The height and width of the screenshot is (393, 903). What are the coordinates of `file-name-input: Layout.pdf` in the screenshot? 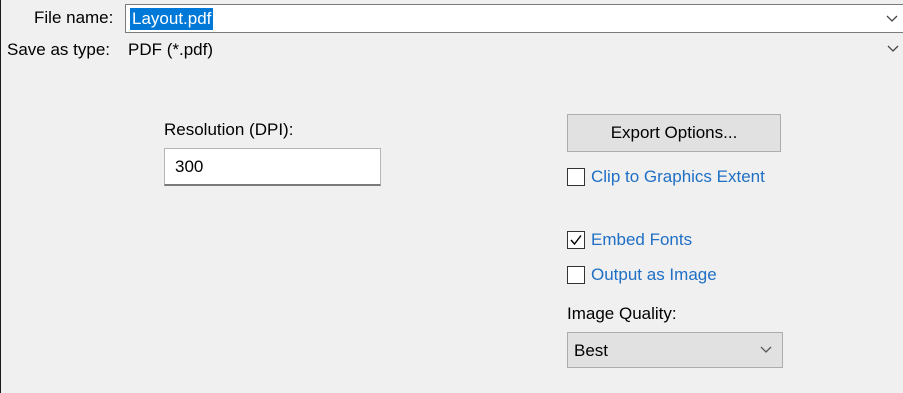 It's located at (172, 19).